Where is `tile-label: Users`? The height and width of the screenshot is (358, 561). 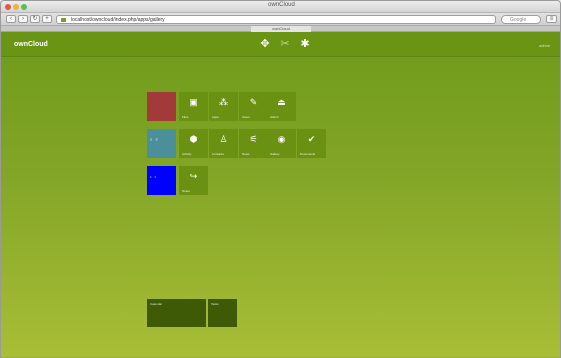
tile-label: Users is located at coordinates (246, 117).